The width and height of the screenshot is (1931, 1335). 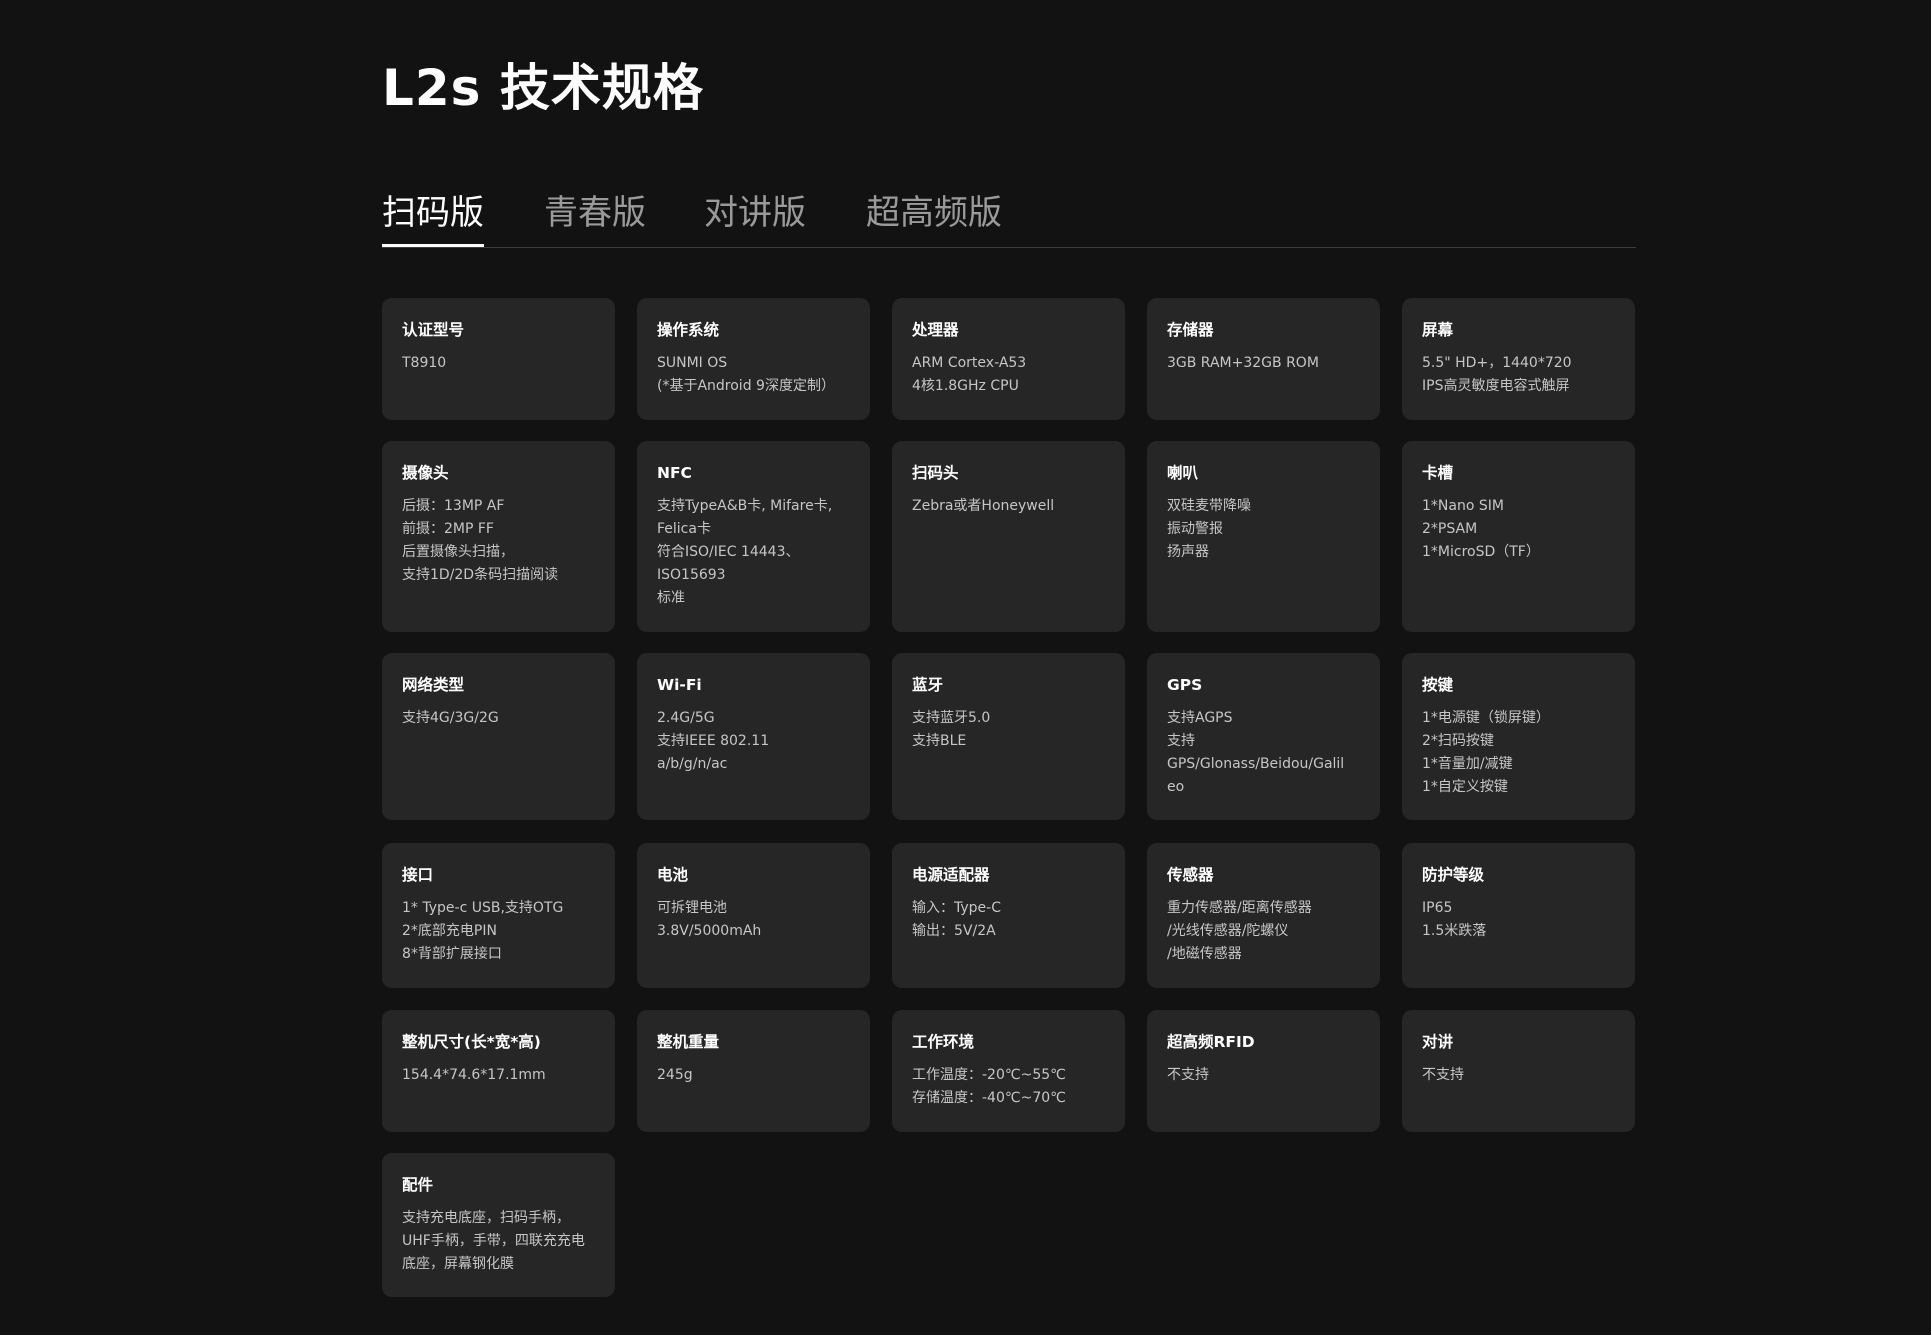 I want to click on spec-card: 处理器 ARM Cortex-A53 4核1.8GHz CPU, so click(x=1008, y=359).